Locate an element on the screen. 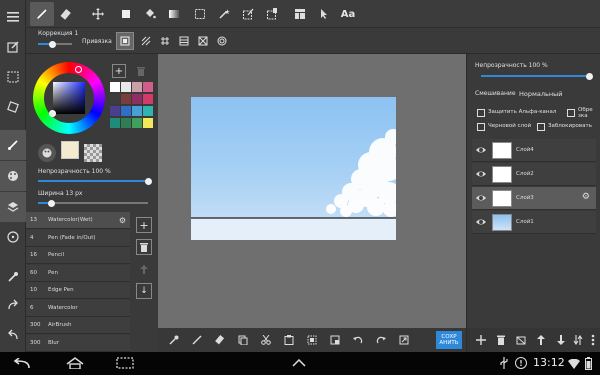 The width and height of the screenshot is (600, 375). layer-item: Слой1 is located at coordinates (534, 222).